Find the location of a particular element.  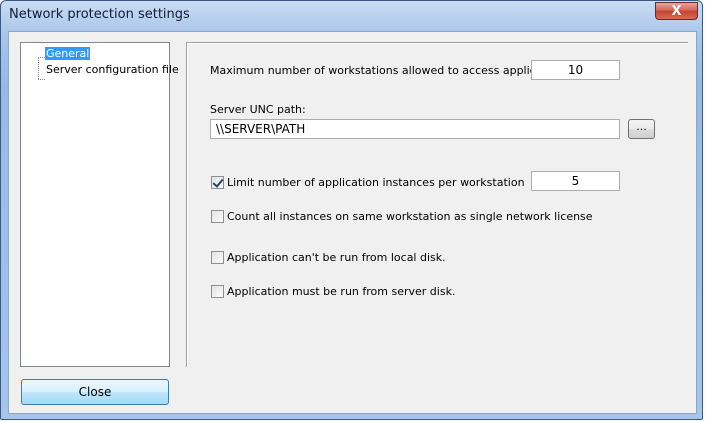

window-close-icon: X is located at coordinates (676, 11).